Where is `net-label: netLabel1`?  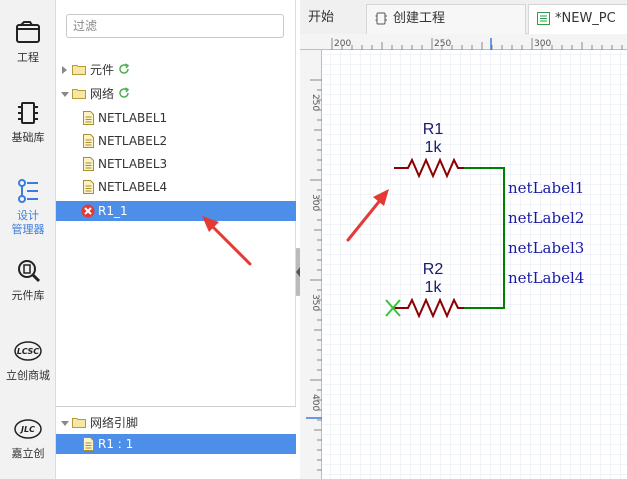
net-label: netLabel1 is located at coordinates (546, 188).